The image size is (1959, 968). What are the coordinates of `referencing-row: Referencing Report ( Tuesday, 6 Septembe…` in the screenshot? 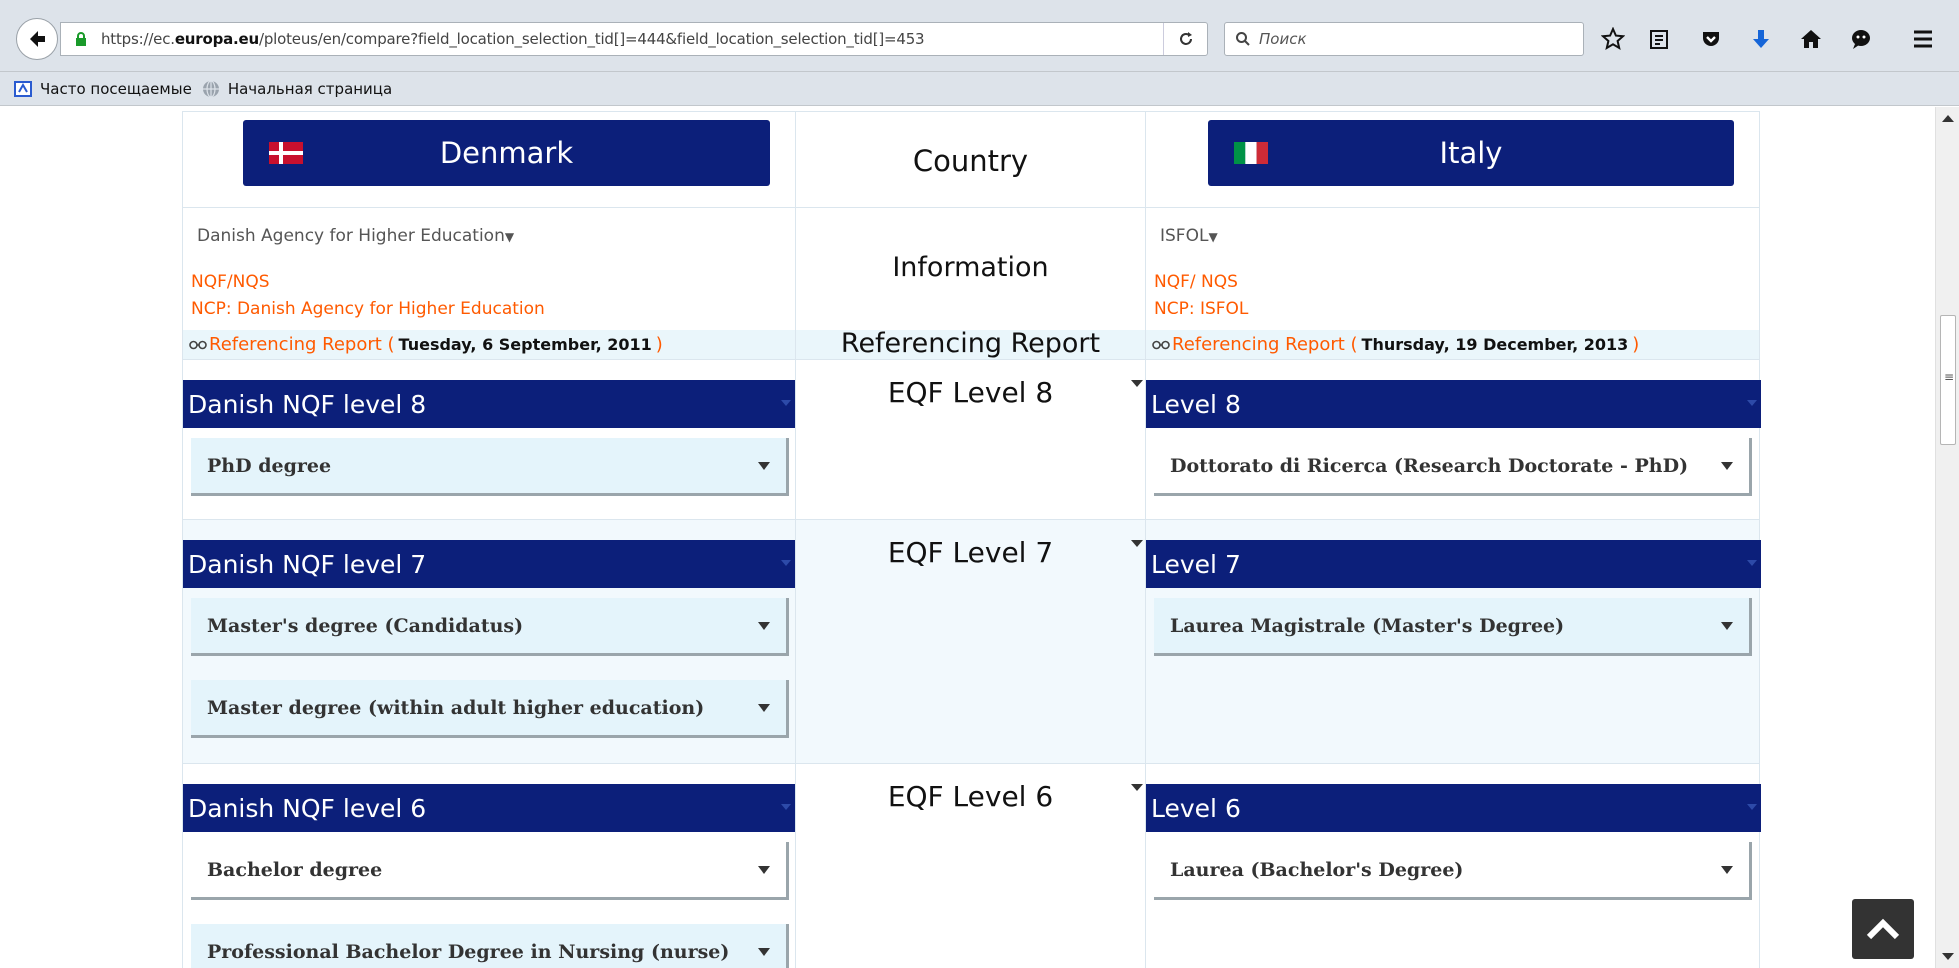 It's located at (972, 344).